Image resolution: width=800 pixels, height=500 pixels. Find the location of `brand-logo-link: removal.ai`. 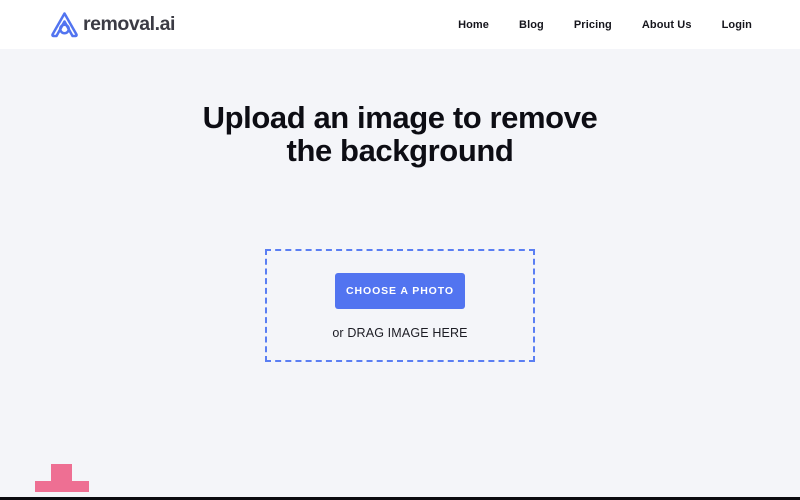

brand-logo-link: removal.ai is located at coordinates (112, 24).